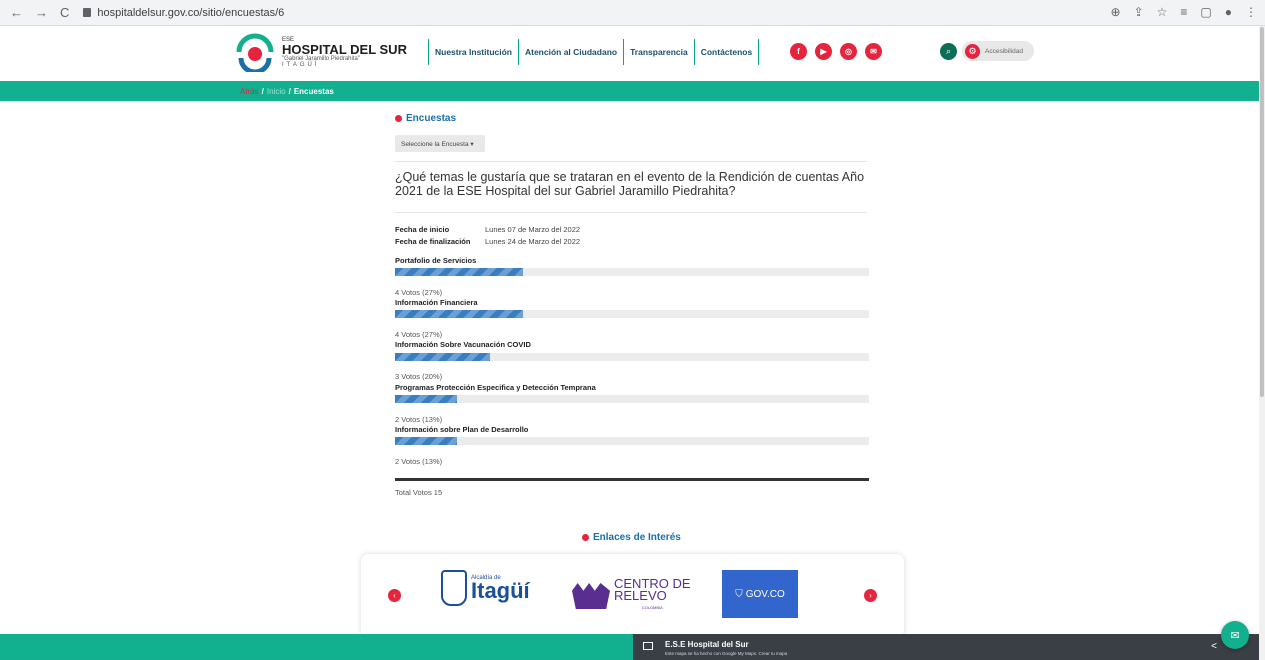 This screenshot has height=660, width=1265. I want to click on relevo-line3: COLOMBIA, so click(652, 607).